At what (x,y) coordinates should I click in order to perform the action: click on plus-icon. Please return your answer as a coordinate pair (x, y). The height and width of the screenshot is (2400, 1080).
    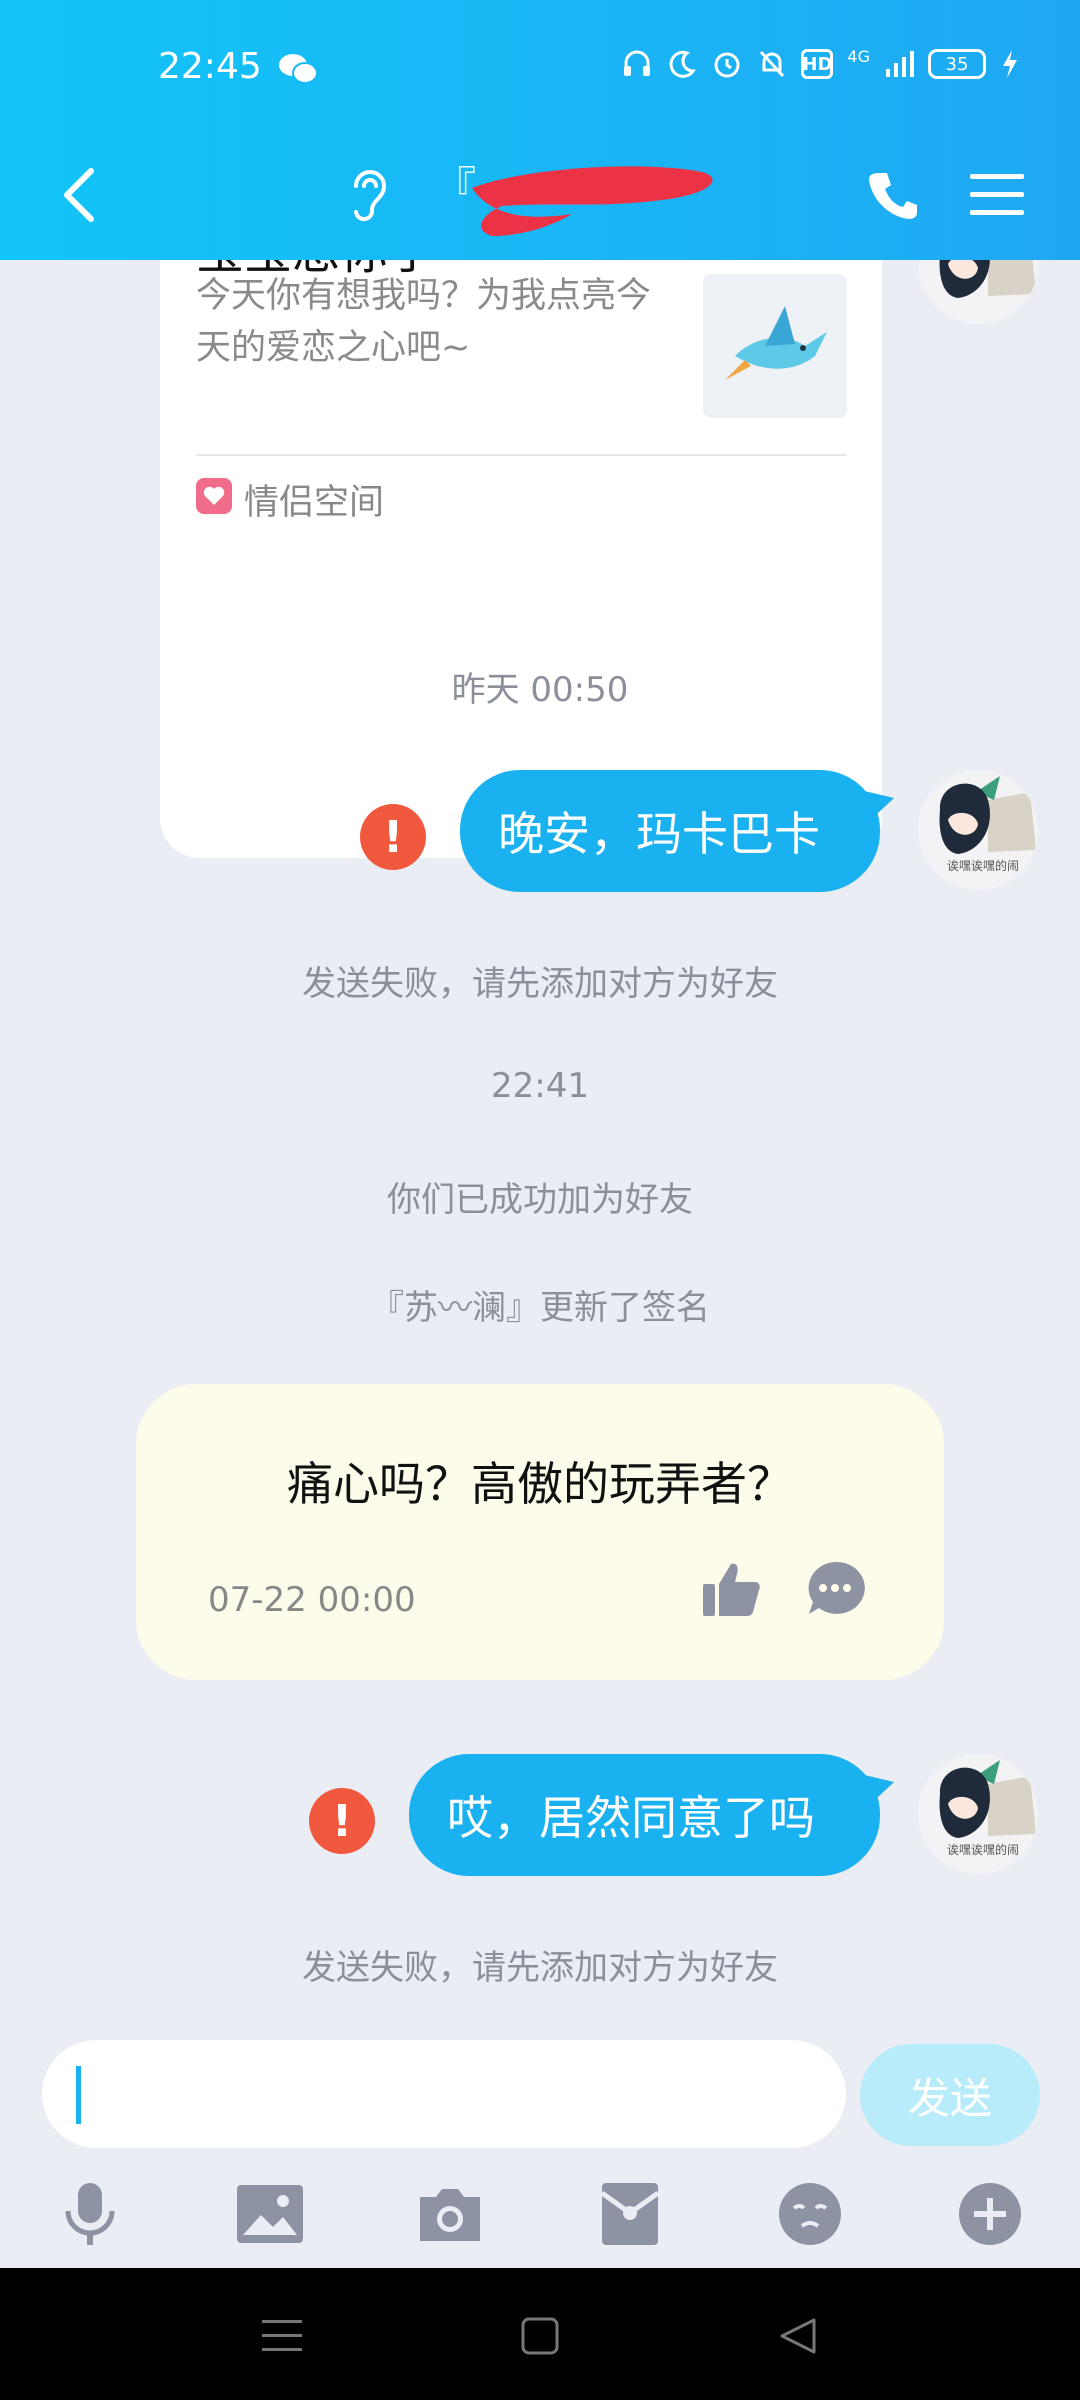
    Looking at the image, I should click on (990, 2214).